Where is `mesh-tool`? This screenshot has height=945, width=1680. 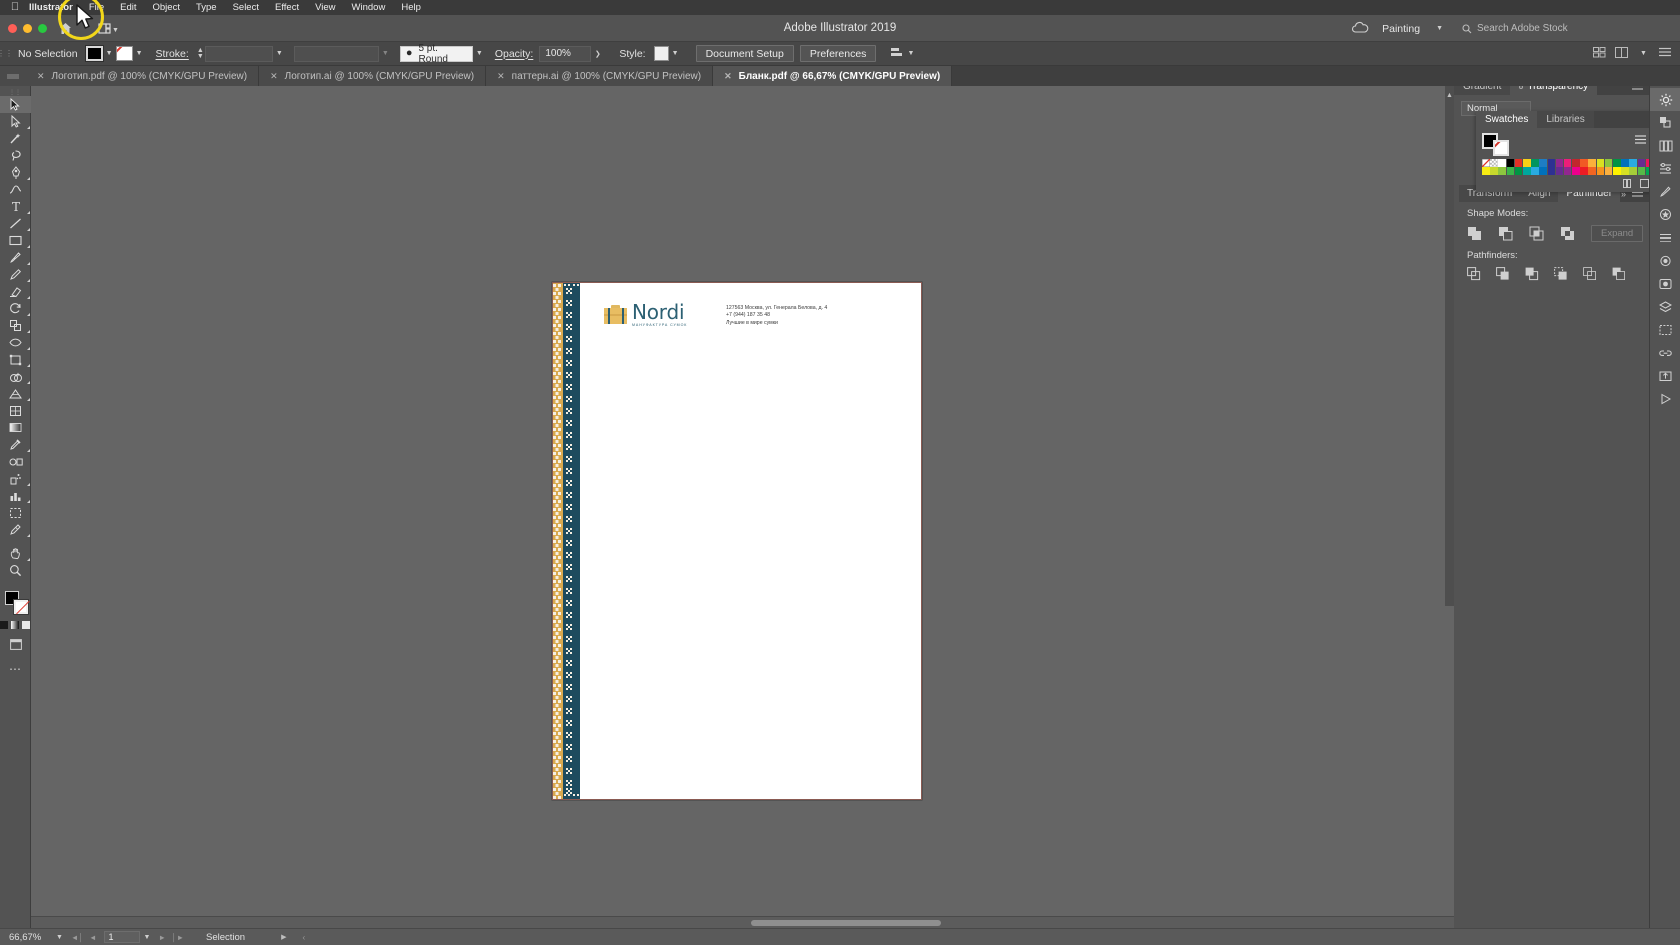
mesh-tool is located at coordinates (15, 410).